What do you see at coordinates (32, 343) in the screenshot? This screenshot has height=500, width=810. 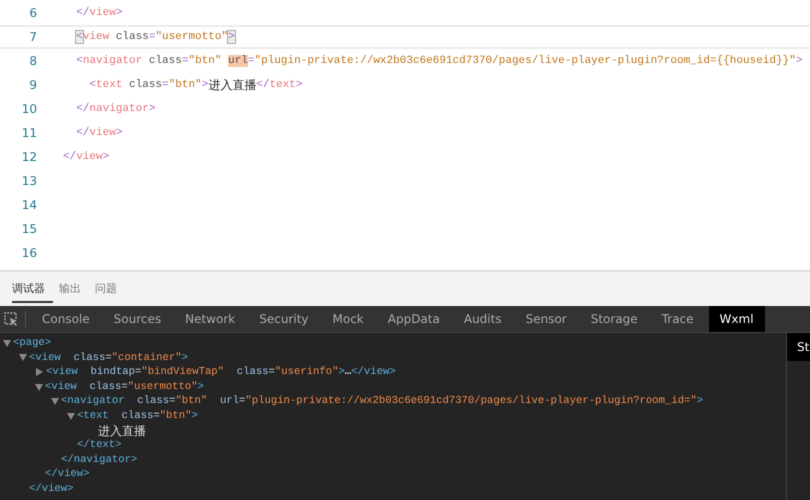 I see `tag-text: <page>` at bounding box center [32, 343].